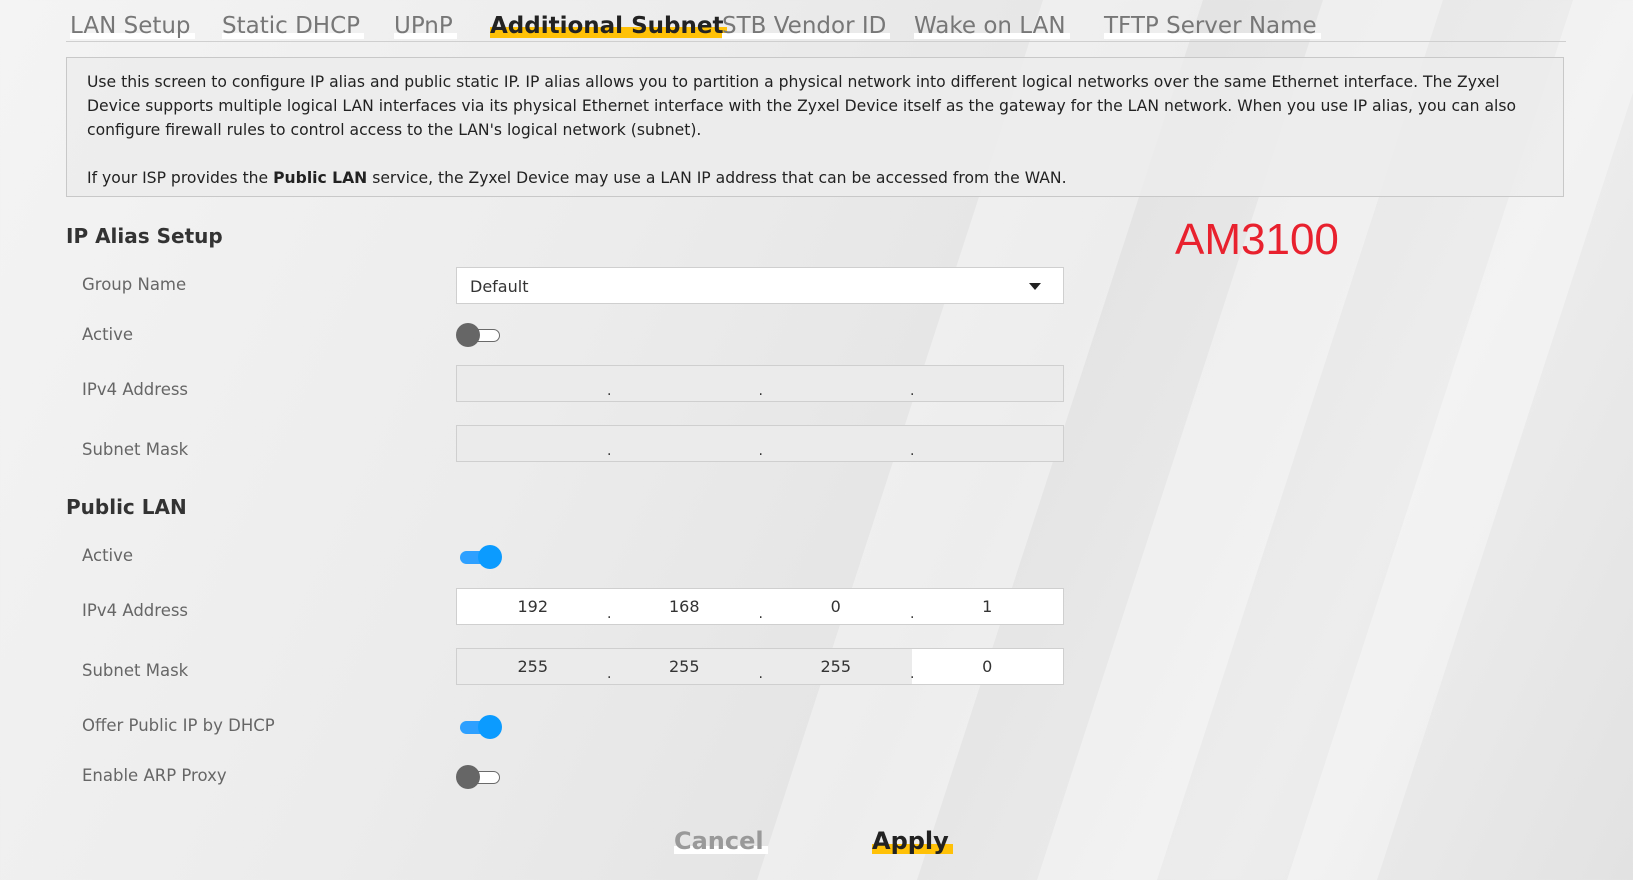 The width and height of the screenshot is (1633, 880). I want to click on tab-lan-setup: LAN Setup, so click(132, 26).